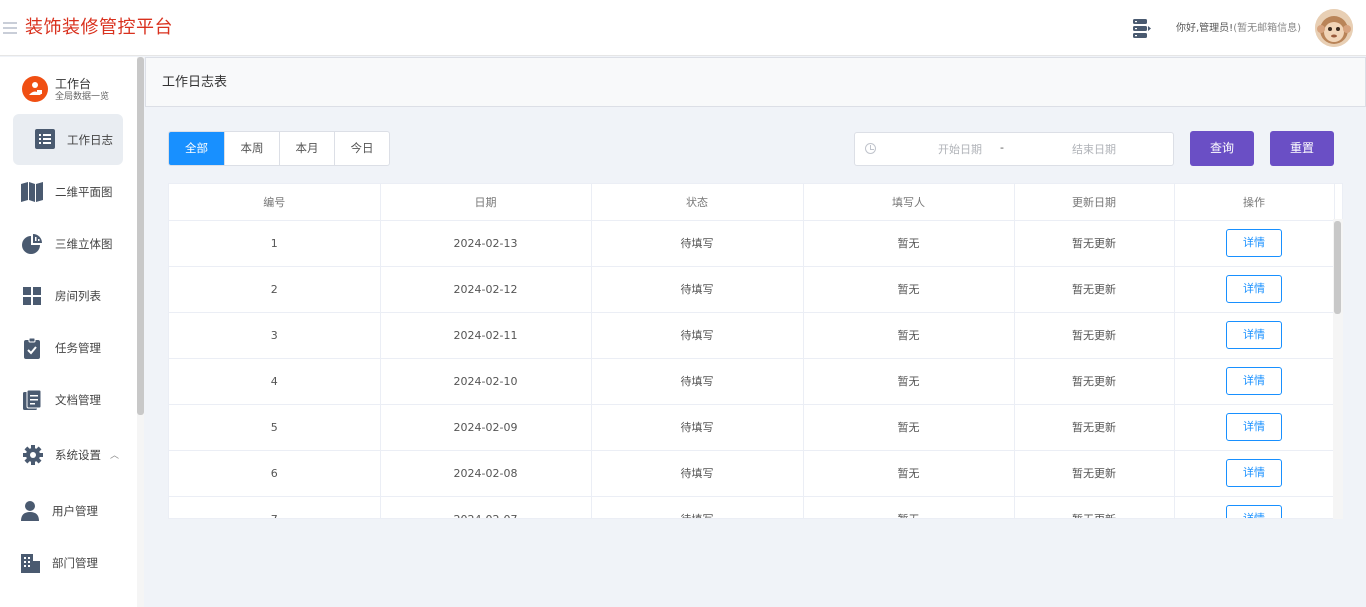 The width and height of the screenshot is (1366, 607). Describe the element at coordinates (275, 243) in the screenshot. I see `cell-id: 1` at that location.